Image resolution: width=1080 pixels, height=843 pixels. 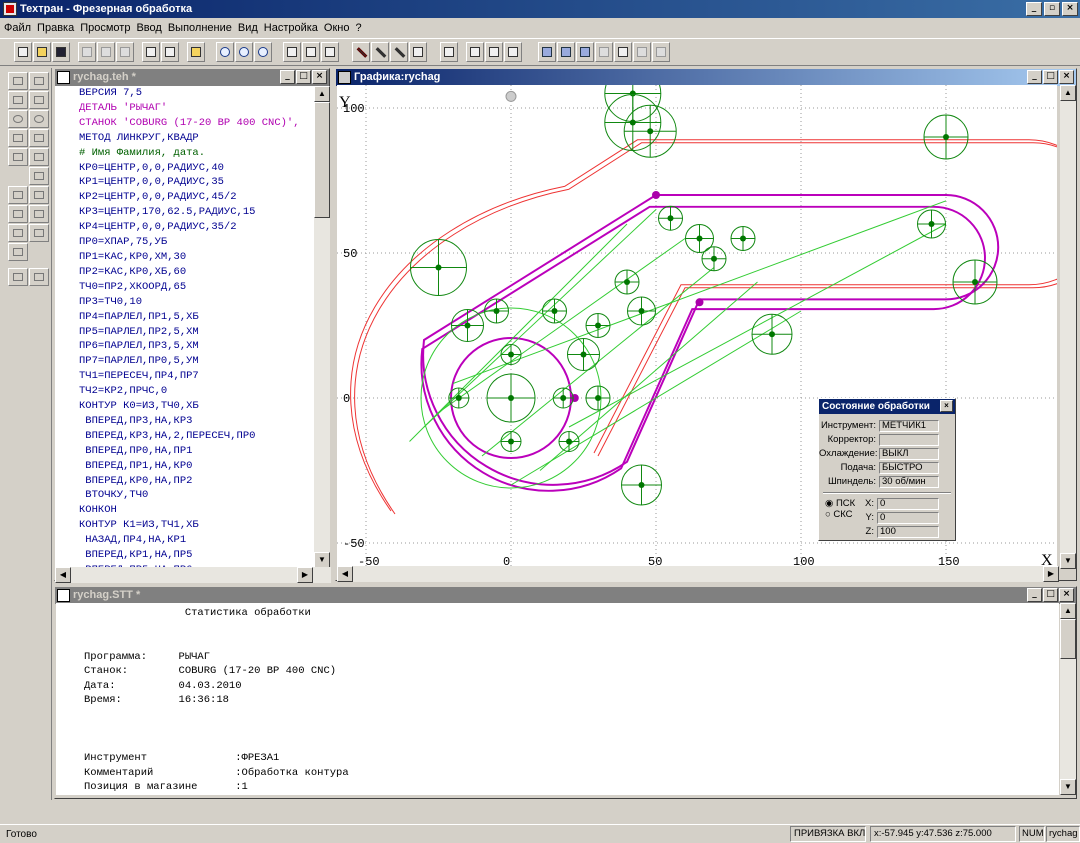 What do you see at coordinates (661, 52) in the screenshot?
I see `reset-icon` at bounding box center [661, 52].